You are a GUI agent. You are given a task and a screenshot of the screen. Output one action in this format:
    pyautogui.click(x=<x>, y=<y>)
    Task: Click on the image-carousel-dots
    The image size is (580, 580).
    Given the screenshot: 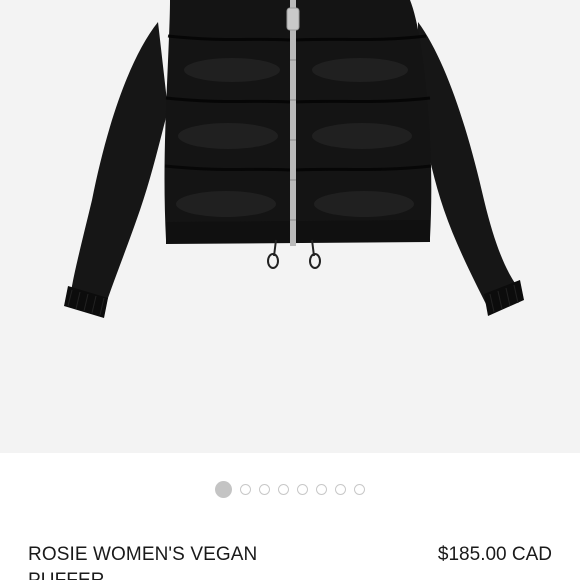 What is the action you would take?
    pyautogui.click(x=290, y=489)
    